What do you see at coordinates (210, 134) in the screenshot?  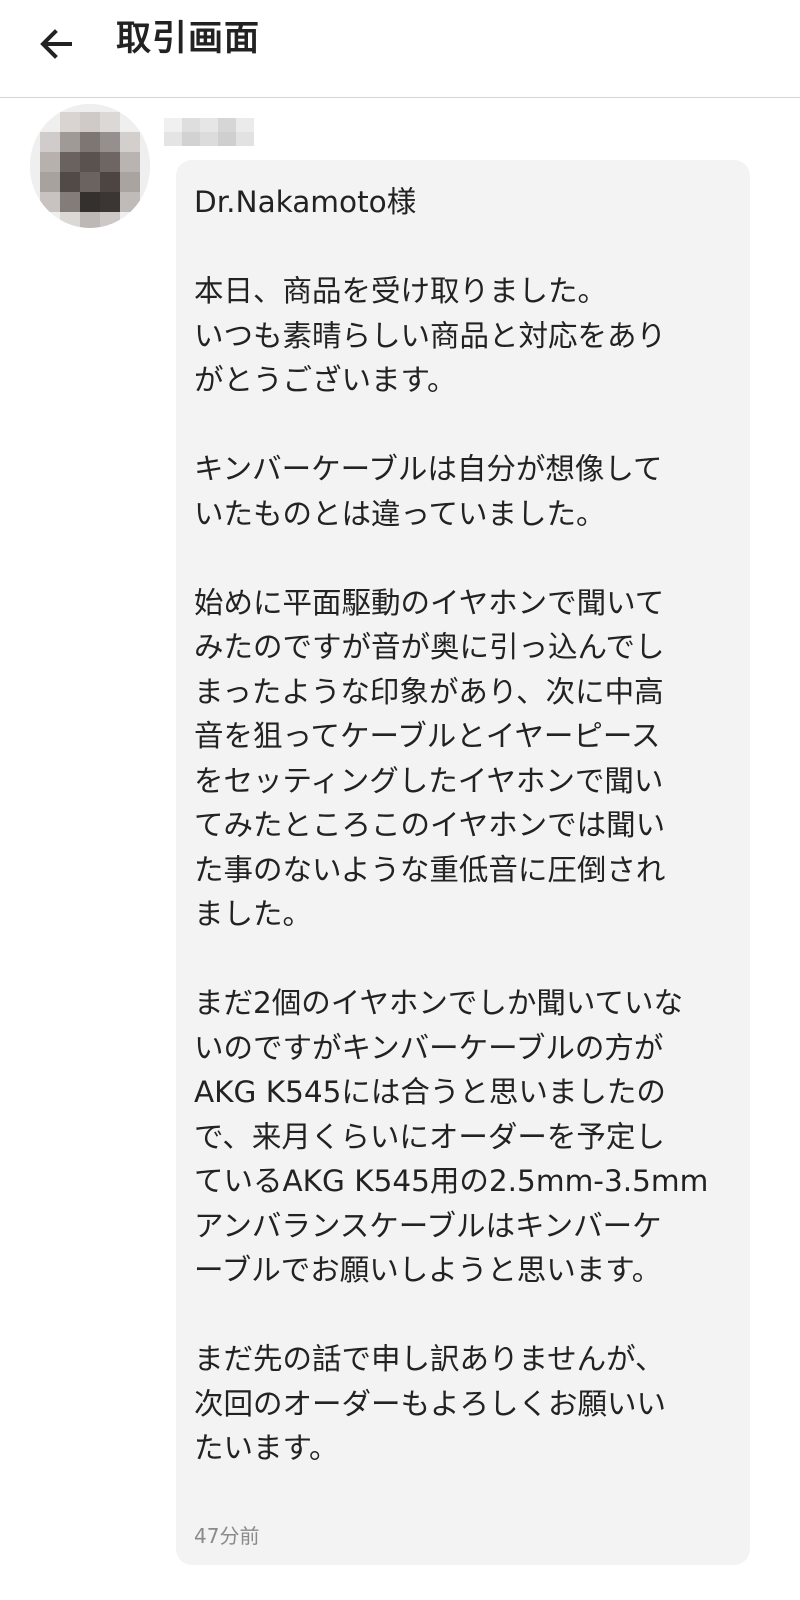 I see `sender-name-pixelated` at bounding box center [210, 134].